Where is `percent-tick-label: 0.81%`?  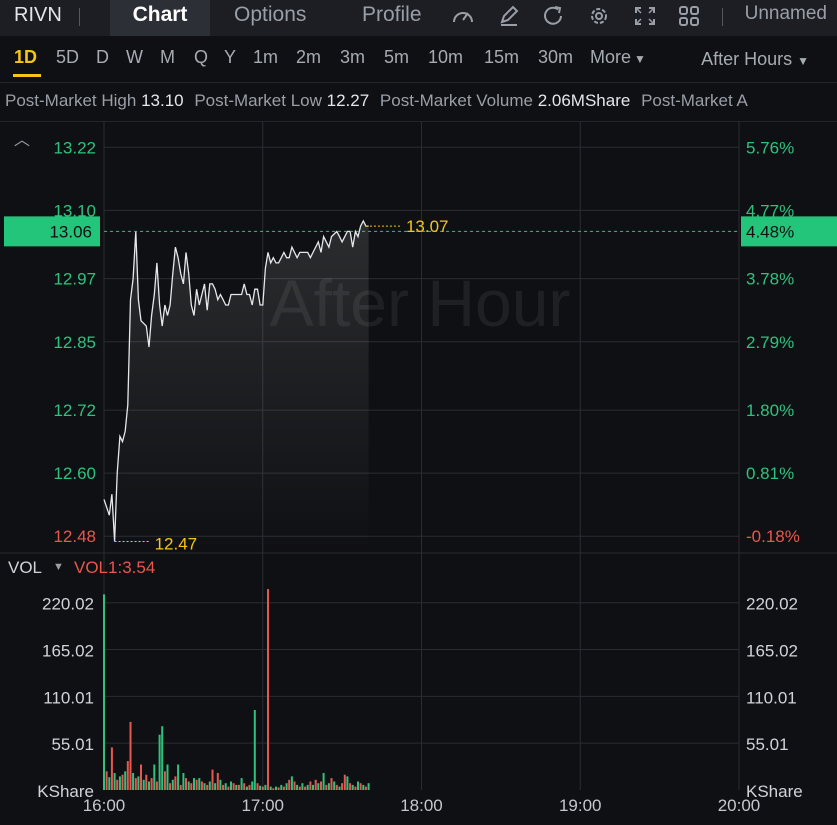
percent-tick-label: 0.81% is located at coordinates (770, 473).